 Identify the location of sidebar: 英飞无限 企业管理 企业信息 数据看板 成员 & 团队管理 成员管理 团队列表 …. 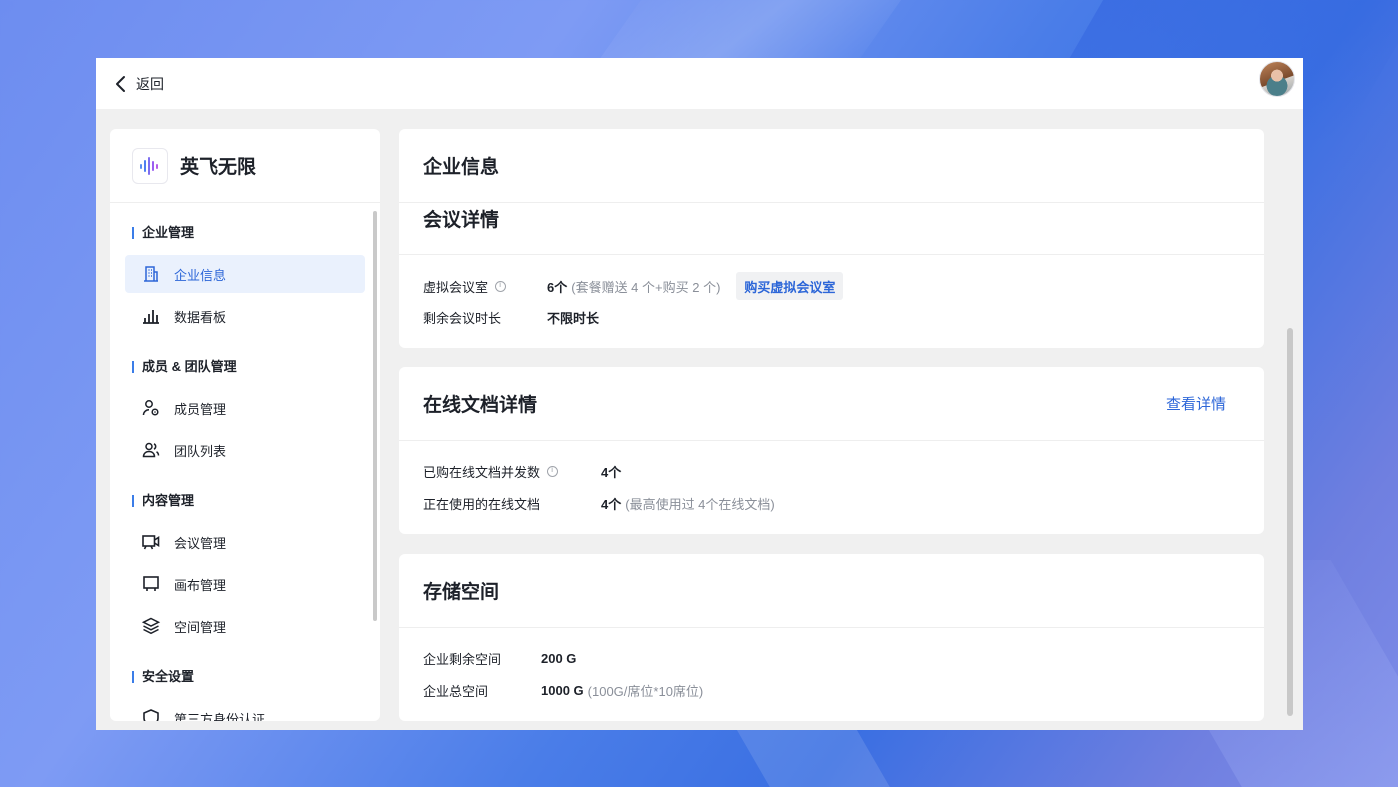
(245, 425).